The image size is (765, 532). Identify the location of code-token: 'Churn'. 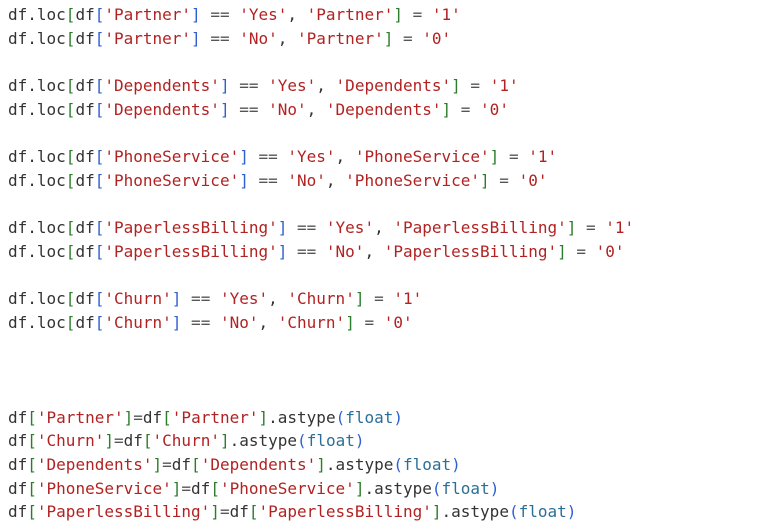
(138, 322).